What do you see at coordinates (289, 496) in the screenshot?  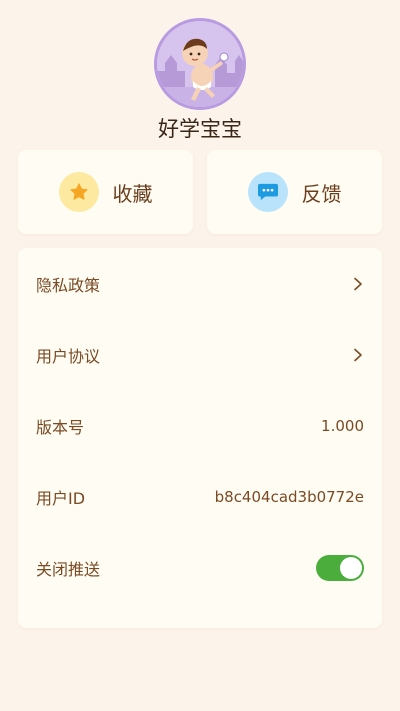 I see `user-id-value: b8c404cad3b0772e` at bounding box center [289, 496].